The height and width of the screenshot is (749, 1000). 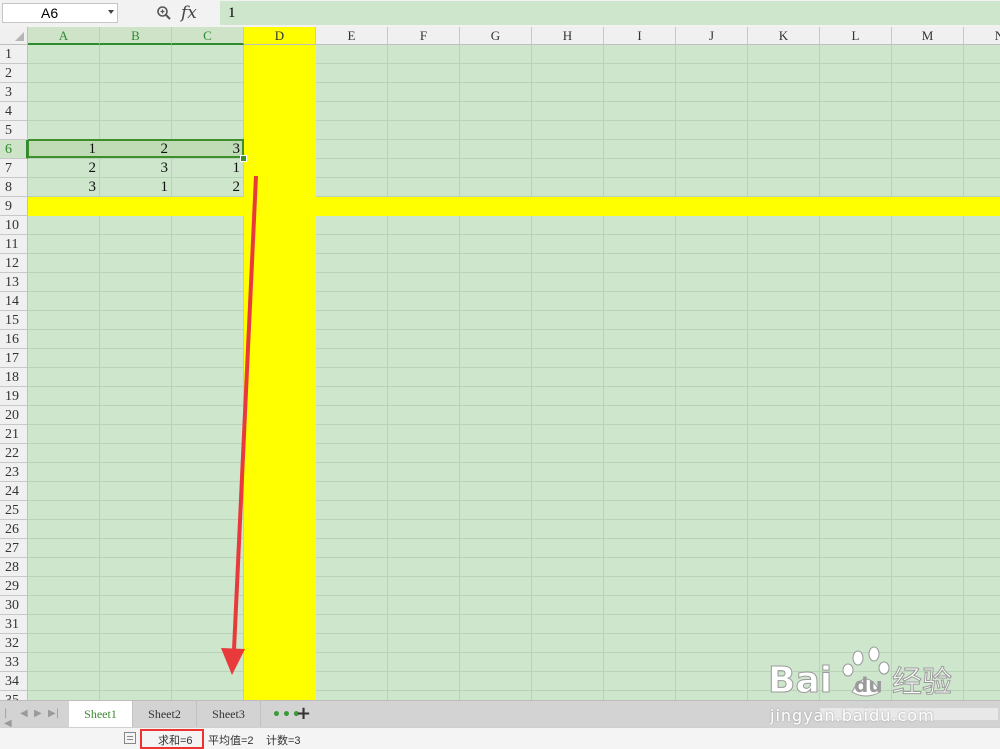 What do you see at coordinates (134, 187) in the screenshot?
I see `cell-b8: 1` at bounding box center [134, 187].